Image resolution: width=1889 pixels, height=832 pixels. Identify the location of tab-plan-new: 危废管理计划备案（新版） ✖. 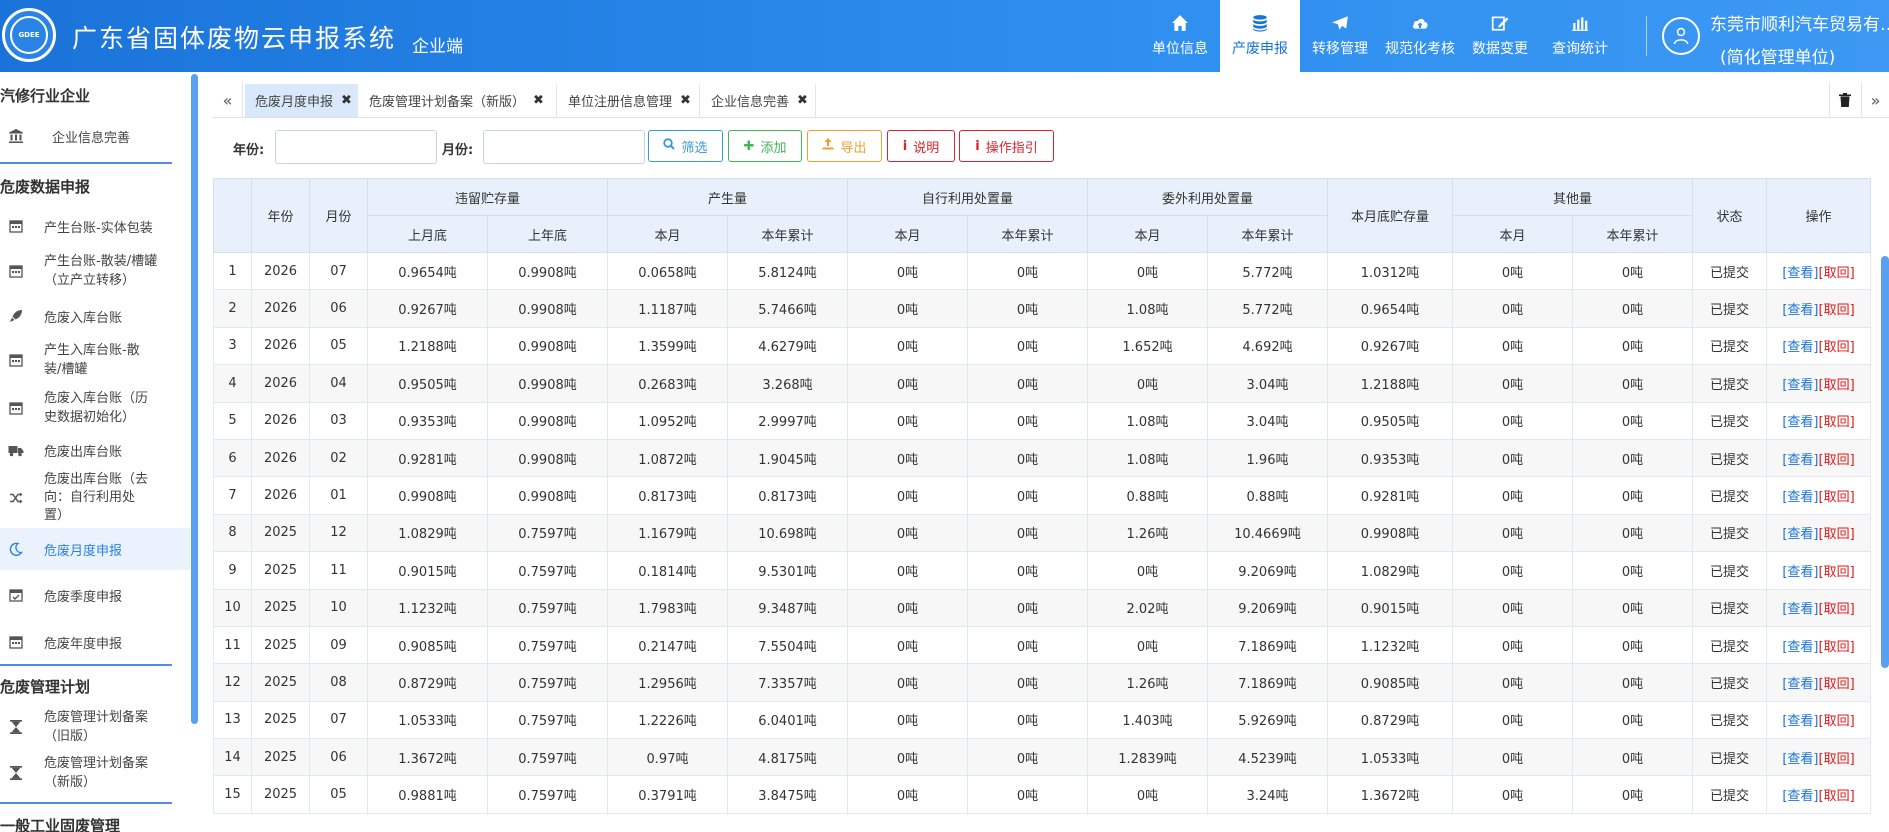
(458, 100).